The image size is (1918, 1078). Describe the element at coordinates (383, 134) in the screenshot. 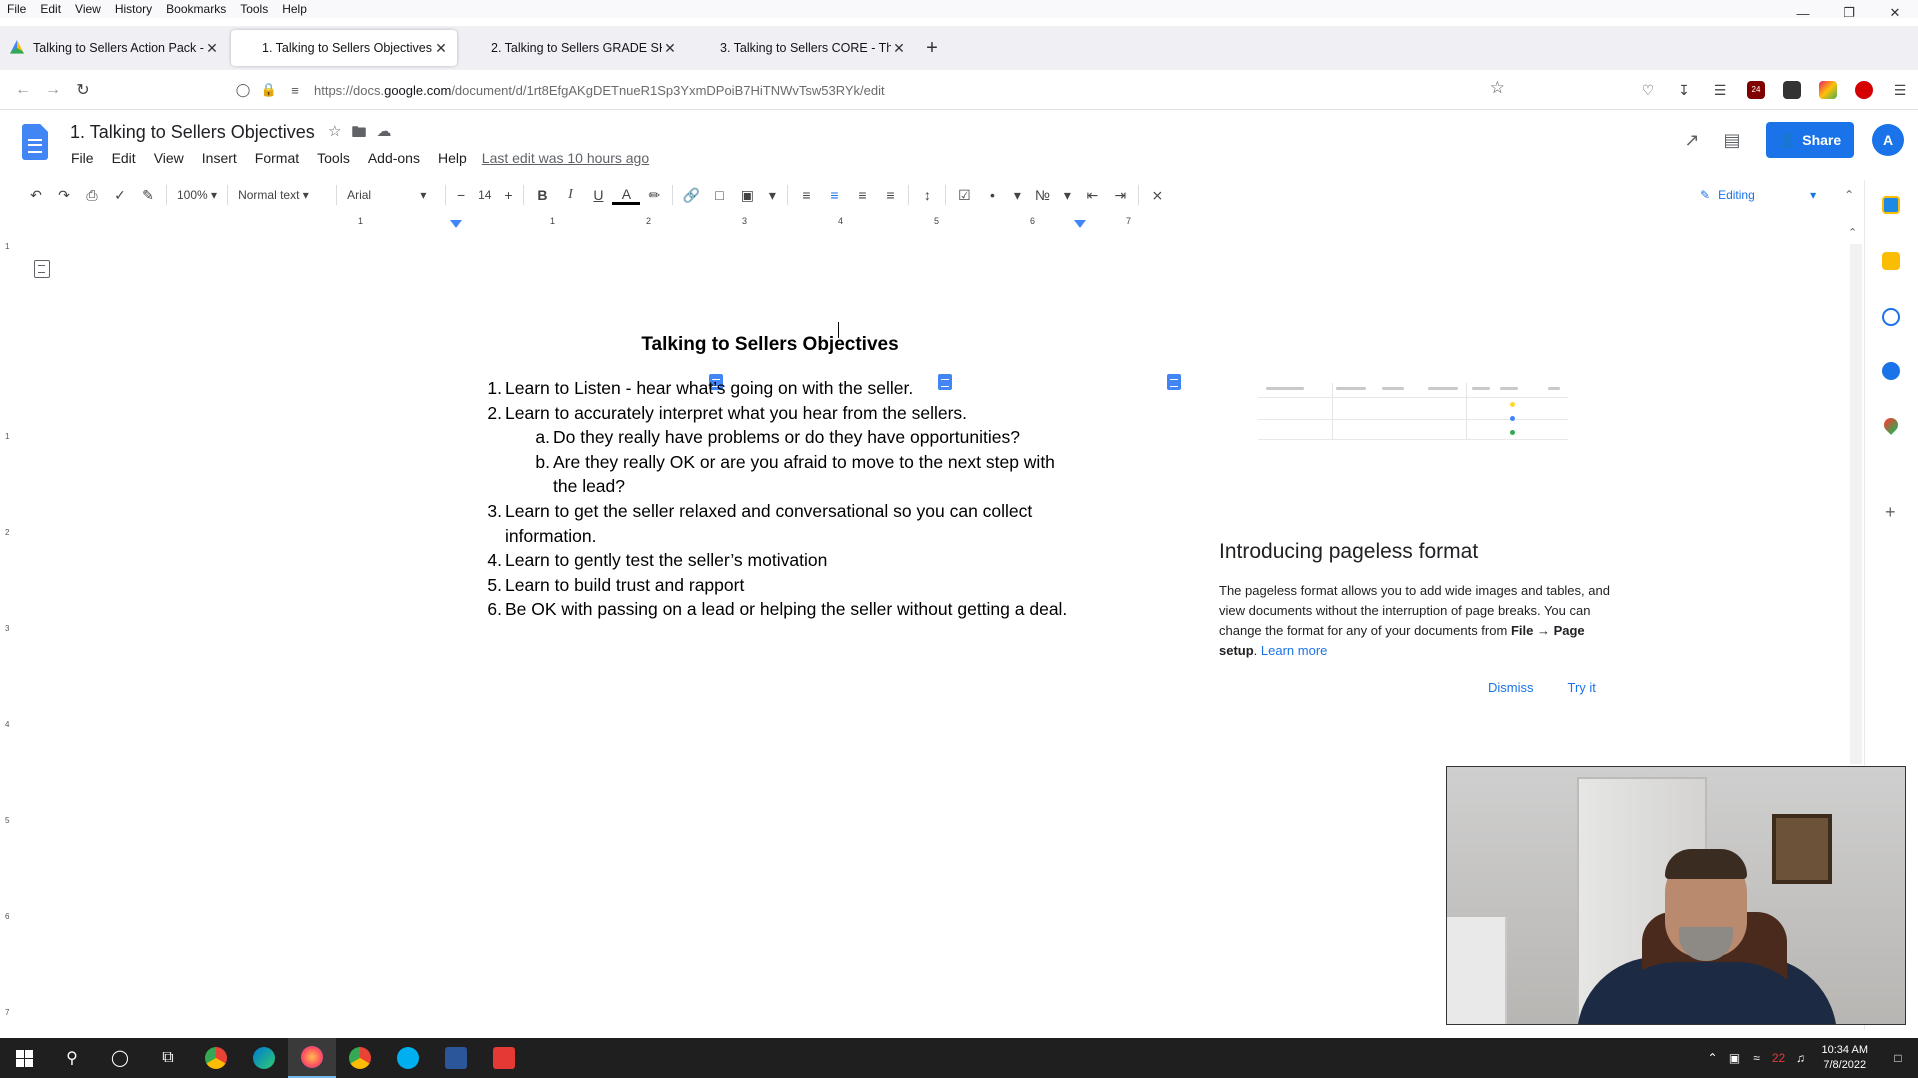

I see `cloud-status-icon: ☁` at that location.